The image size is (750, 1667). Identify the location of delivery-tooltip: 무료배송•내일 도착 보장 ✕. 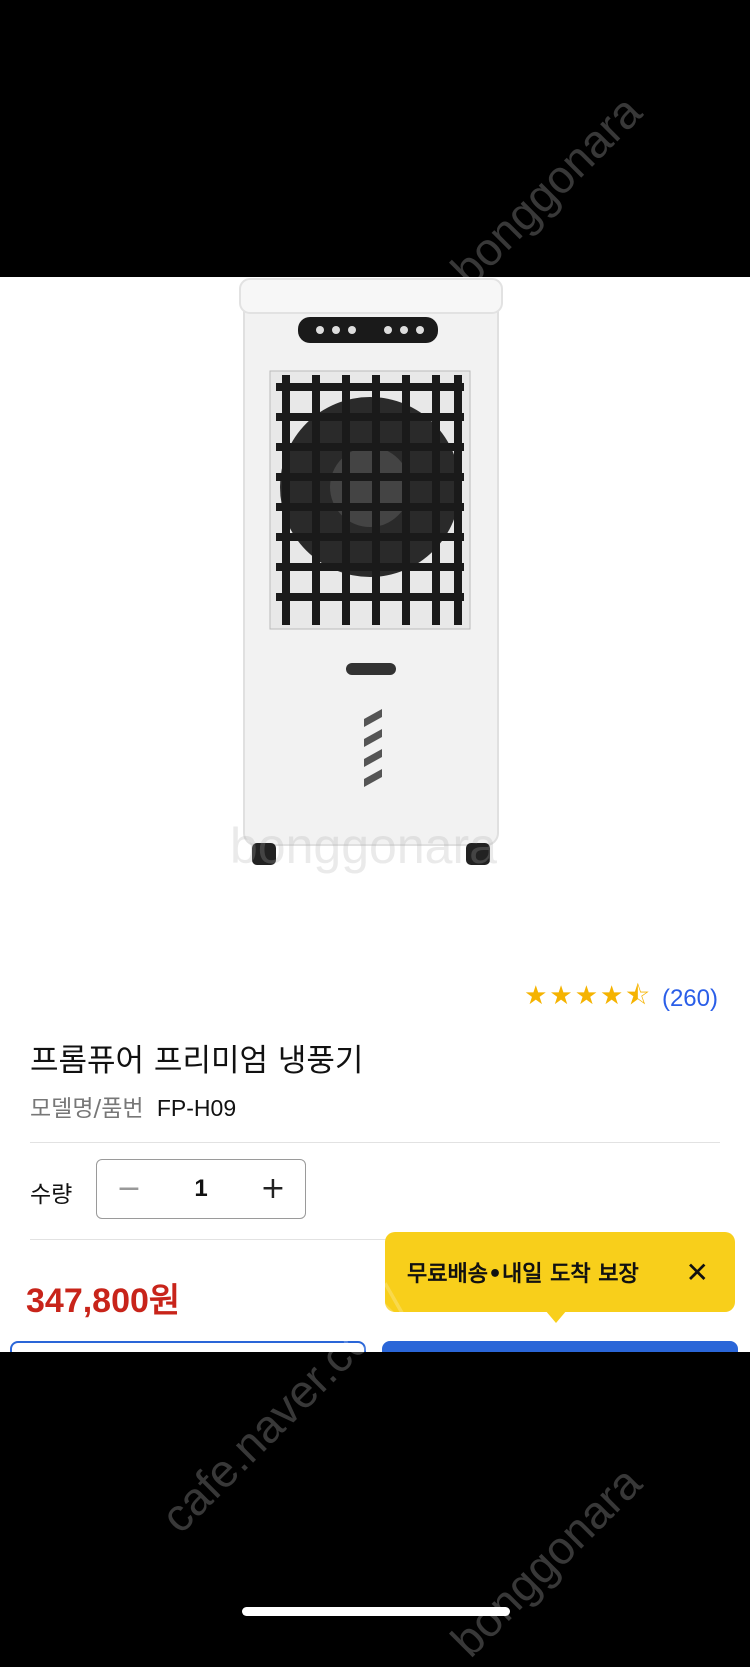
(560, 1272).